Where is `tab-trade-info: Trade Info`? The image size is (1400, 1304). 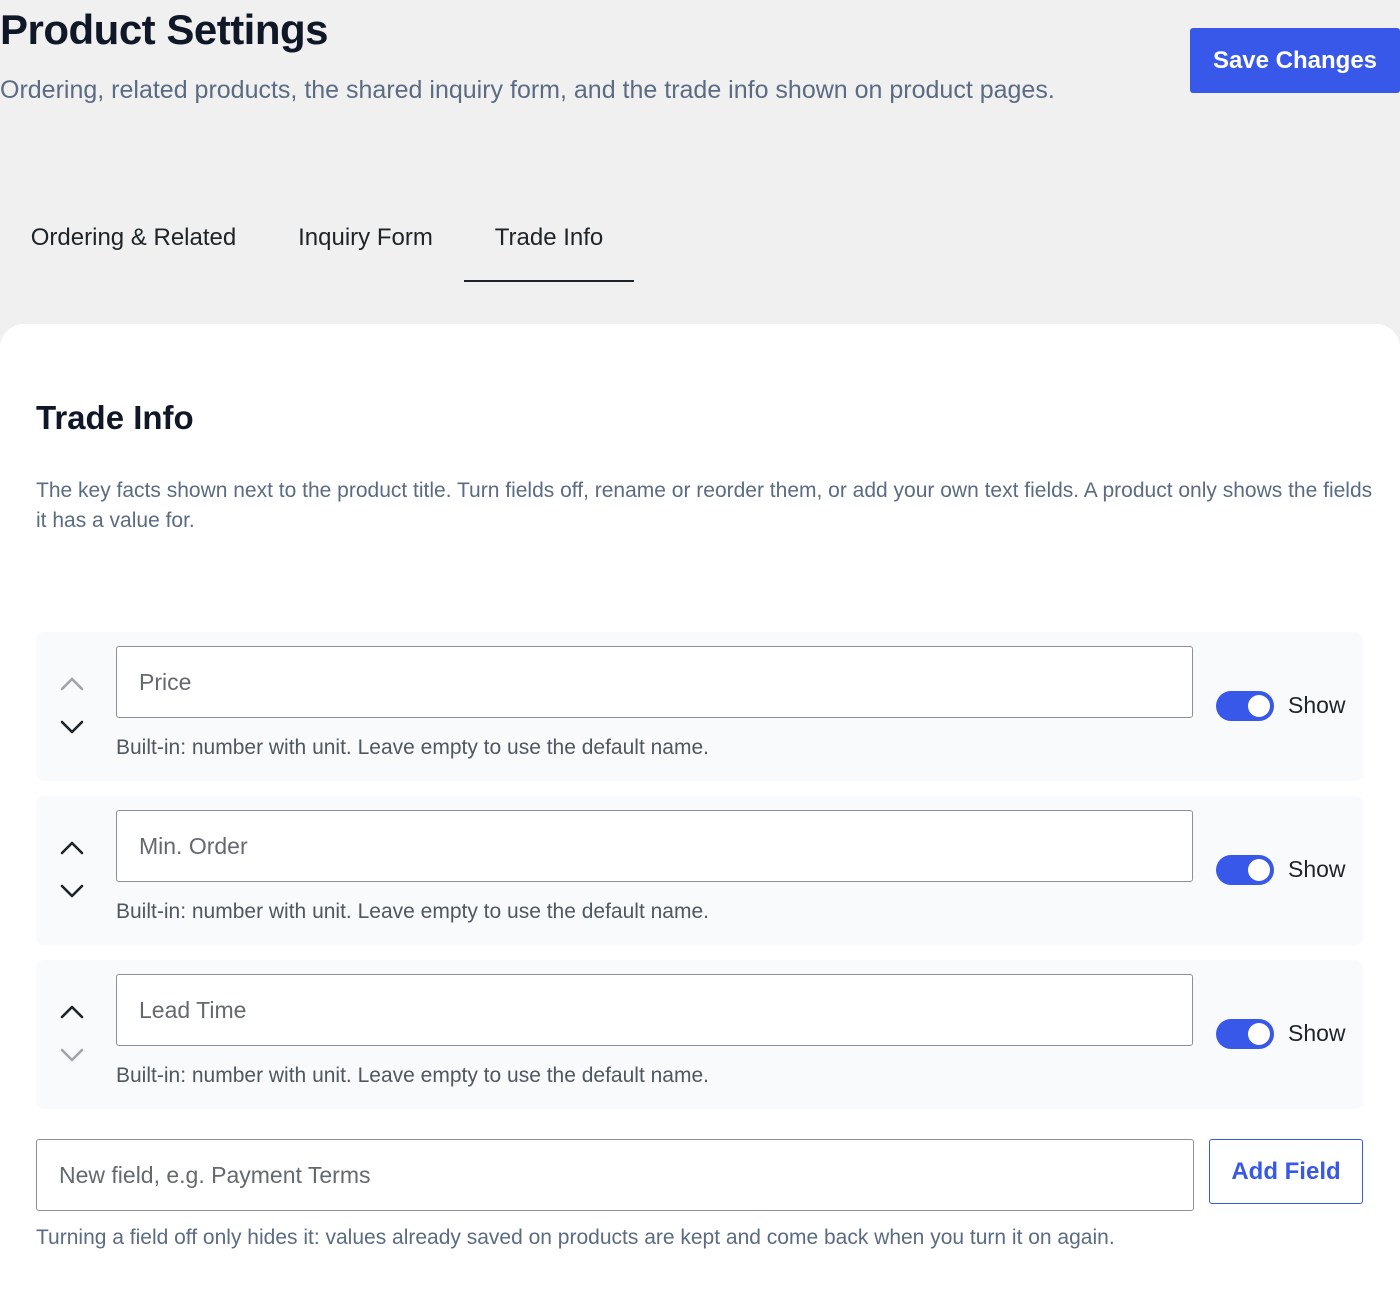 tab-trade-info: Trade Info is located at coordinates (549, 239).